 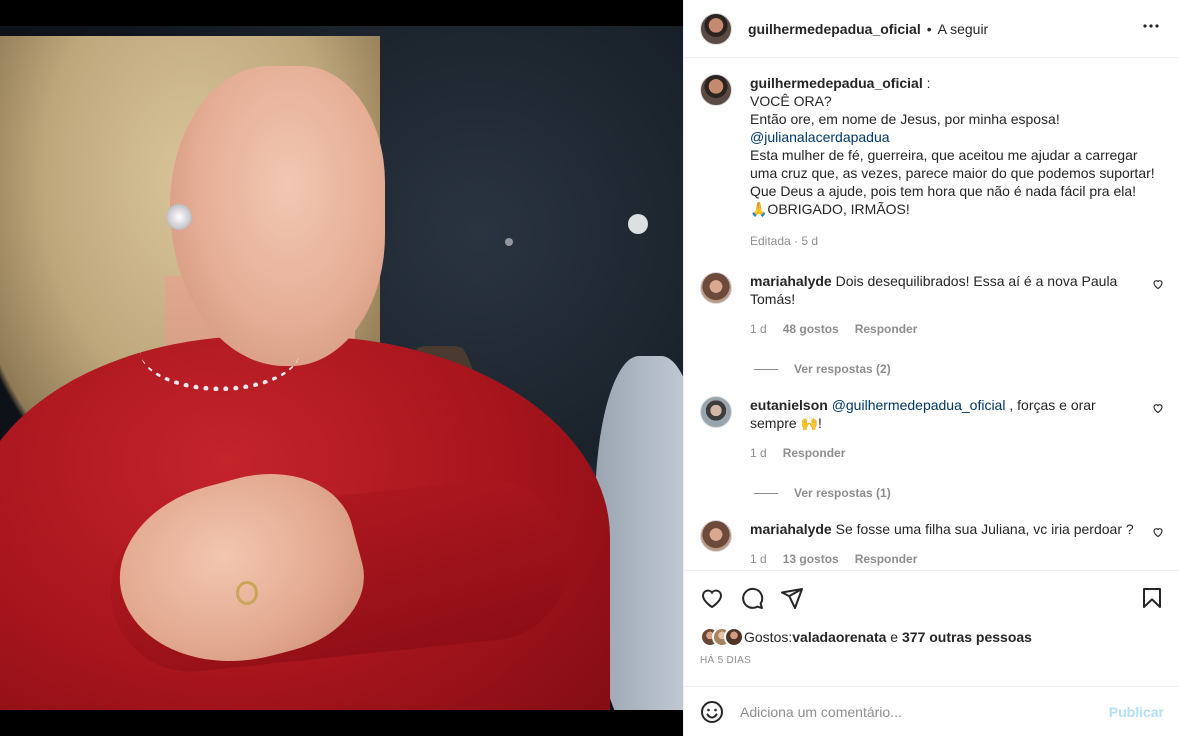 I want to click on author-username: guilhermedepadua_oficial, so click(x=834, y=29).